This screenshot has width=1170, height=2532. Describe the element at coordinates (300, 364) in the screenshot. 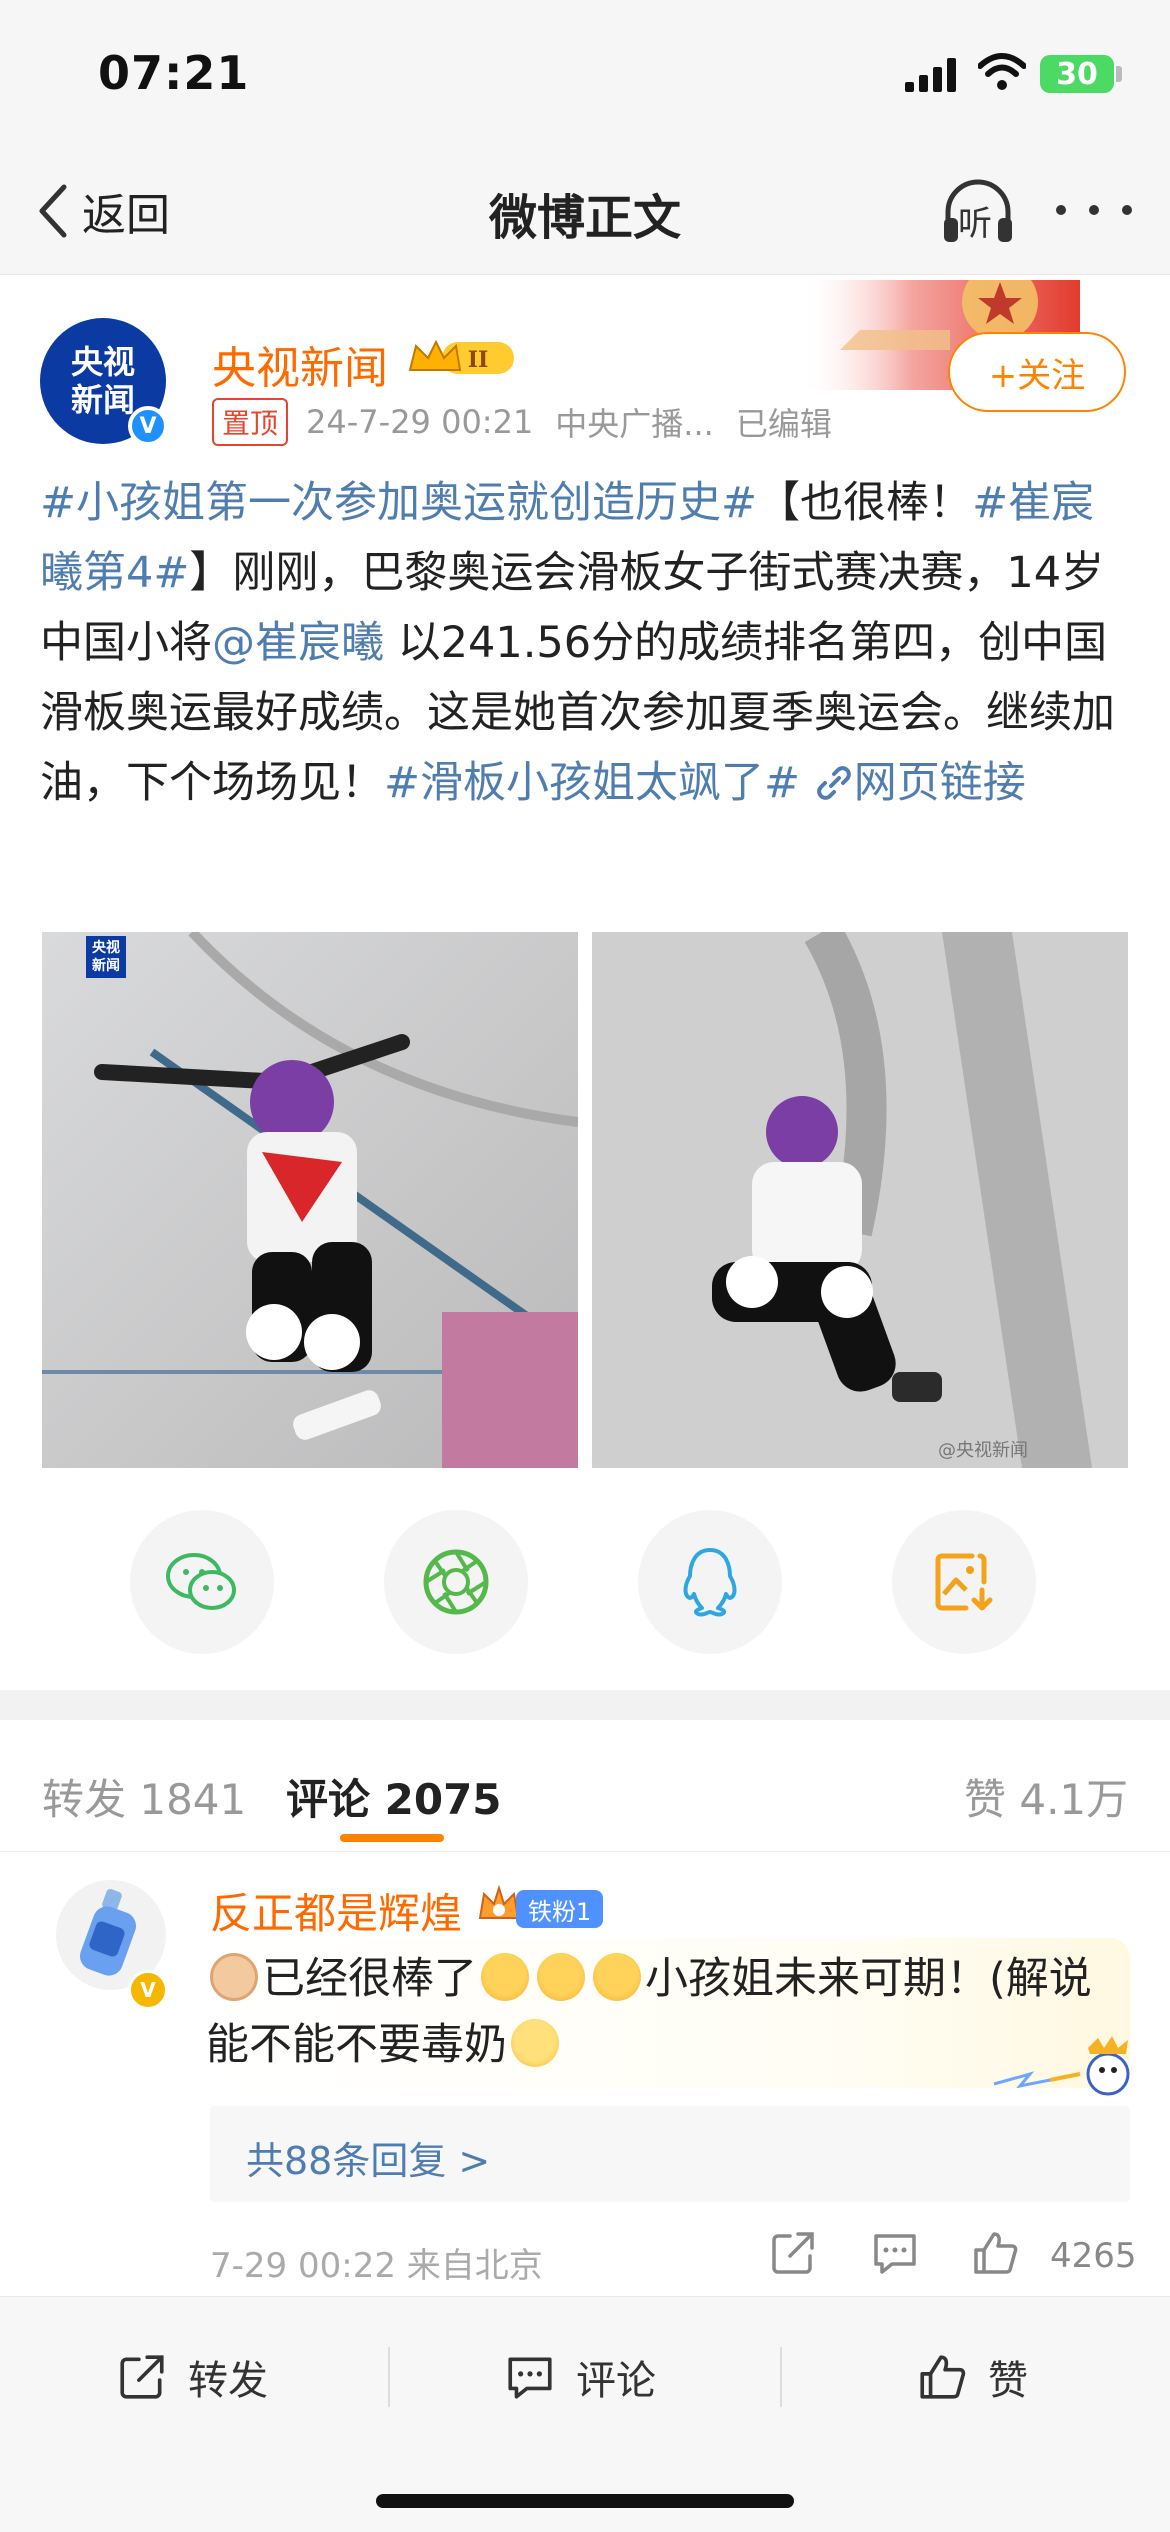

I see `author-name: 央视新闻` at that location.